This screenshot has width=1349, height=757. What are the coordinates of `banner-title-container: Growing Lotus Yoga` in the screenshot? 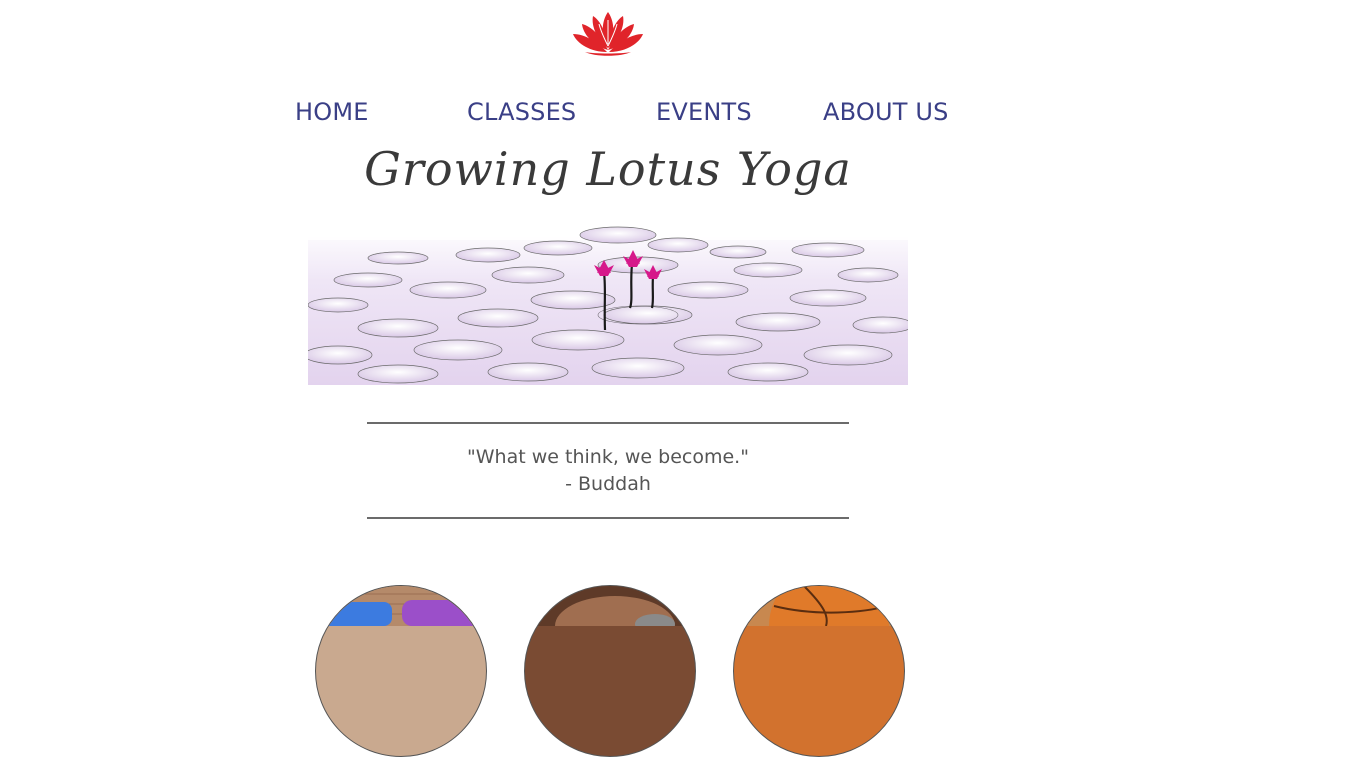 It's located at (608, 181).